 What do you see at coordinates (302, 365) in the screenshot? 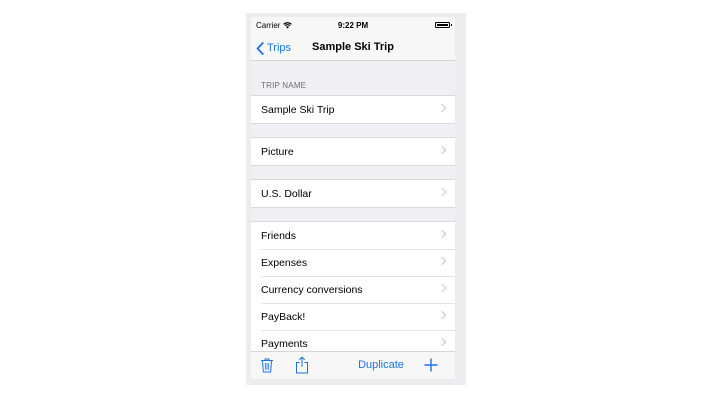
I see `share-icon` at bounding box center [302, 365].